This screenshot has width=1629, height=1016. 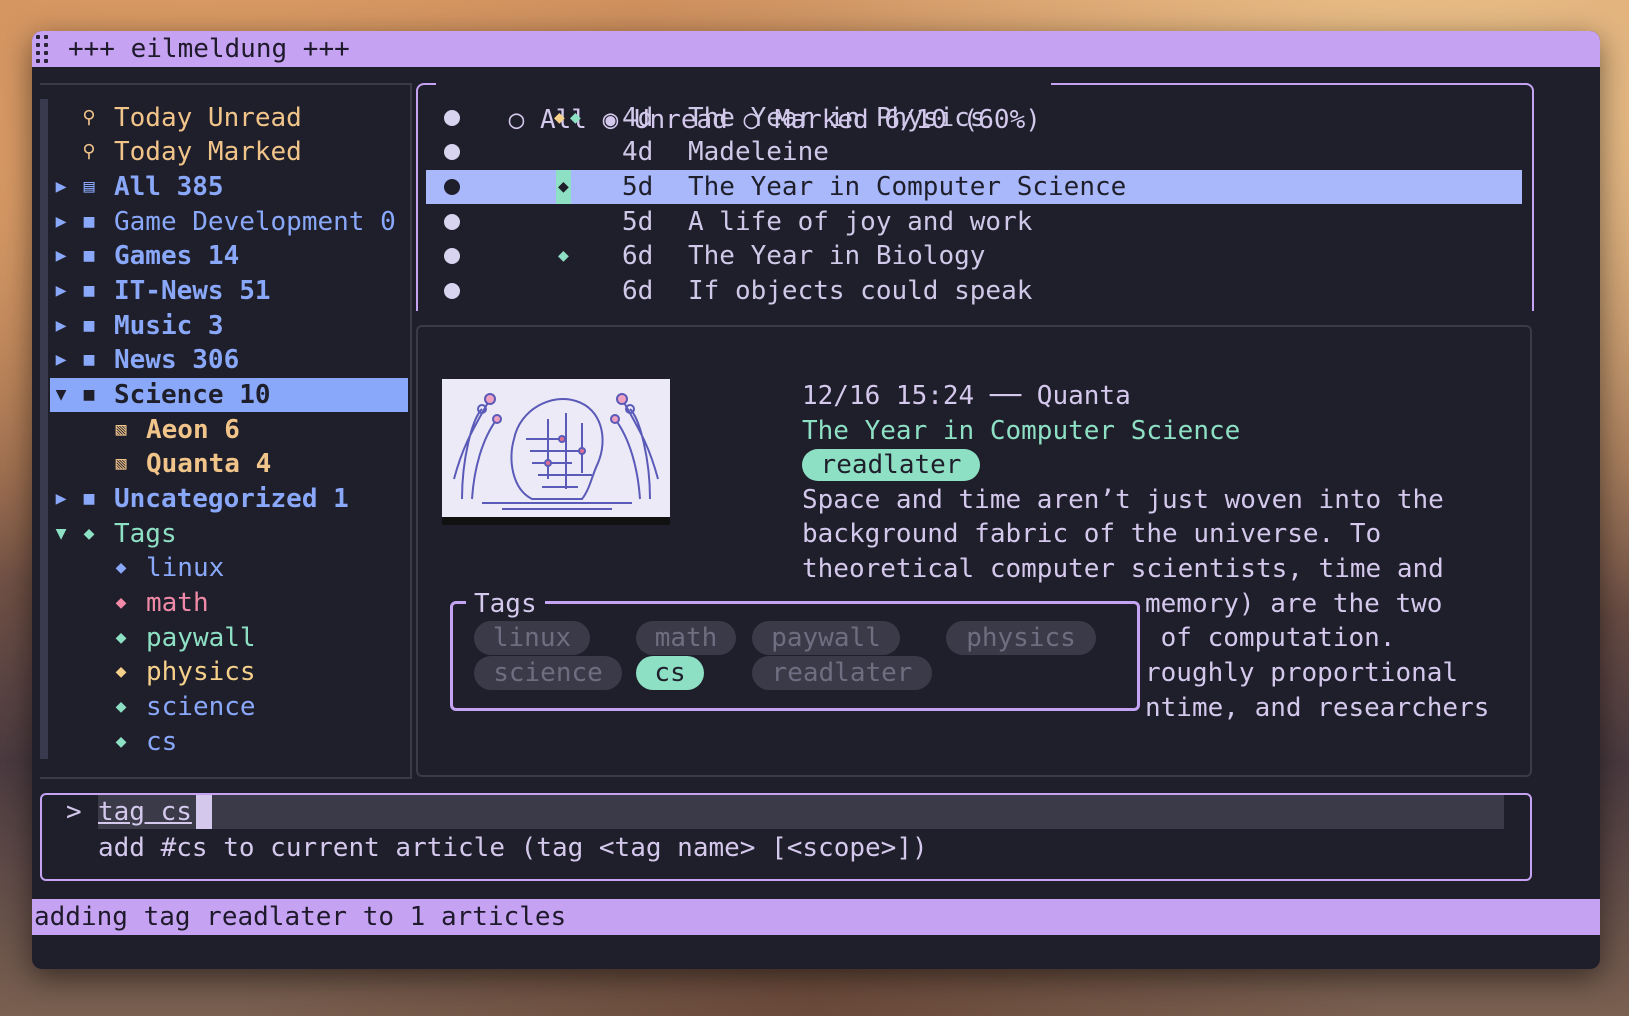 I want to click on article-title: The Year in Physics, so click(x=837, y=118).